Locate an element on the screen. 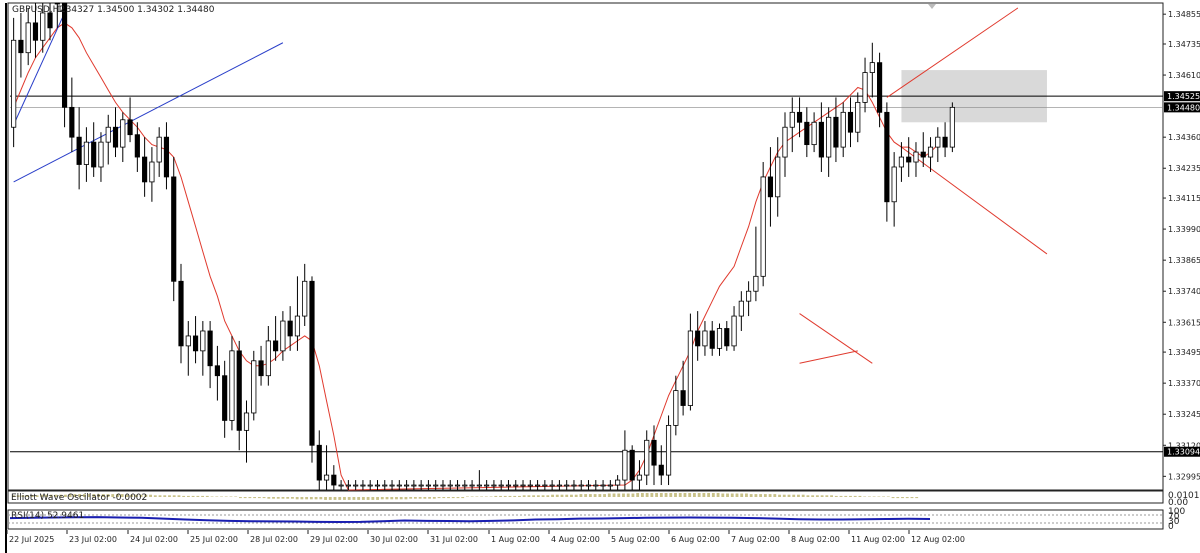 This screenshot has width=1200, height=553. ewo-label: Elliott Wave Oscillator -0.0002 is located at coordinates (79, 498).